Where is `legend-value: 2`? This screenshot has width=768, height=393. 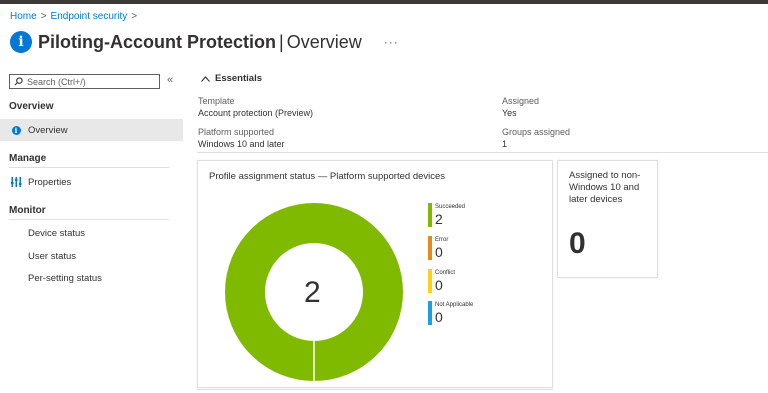 legend-value: 2 is located at coordinates (439, 219).